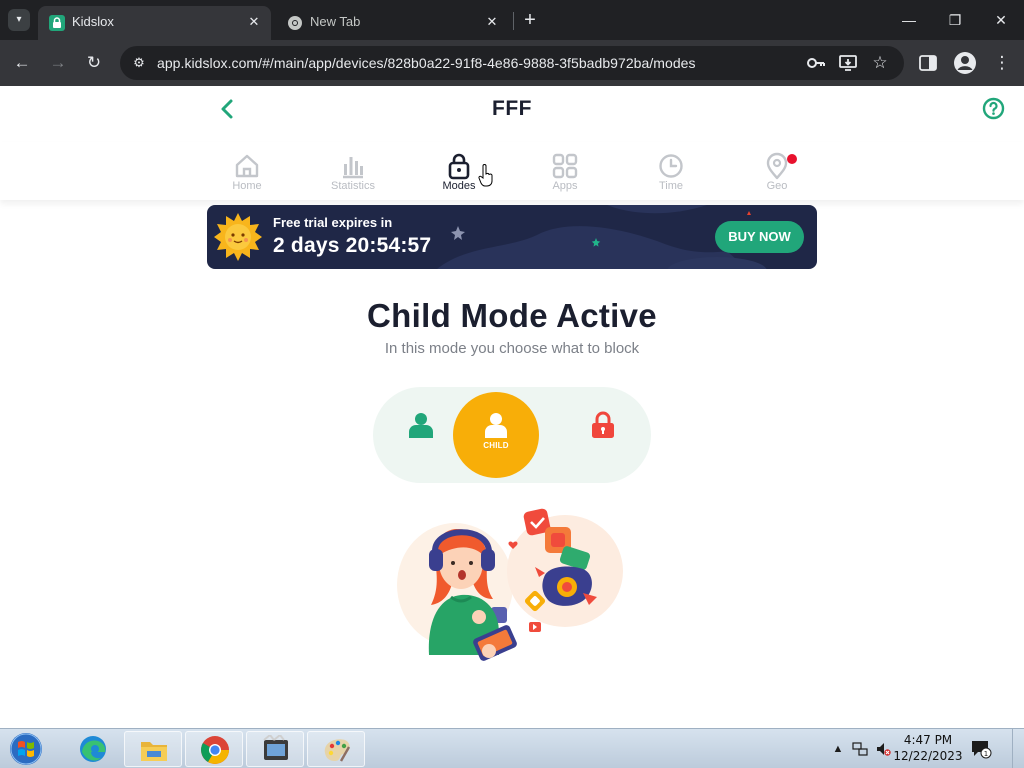  I want to click on browser-tab-bar: ▾ Kidslox ✕ New Tab ✕ + — ❐ ✕, so click(512, 20).